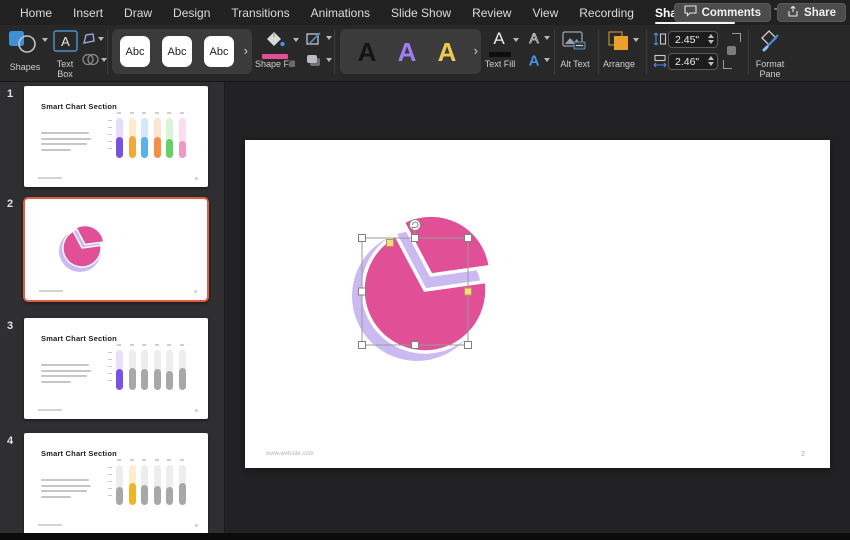  I want to click on handle-top-center, so click(415, 238).